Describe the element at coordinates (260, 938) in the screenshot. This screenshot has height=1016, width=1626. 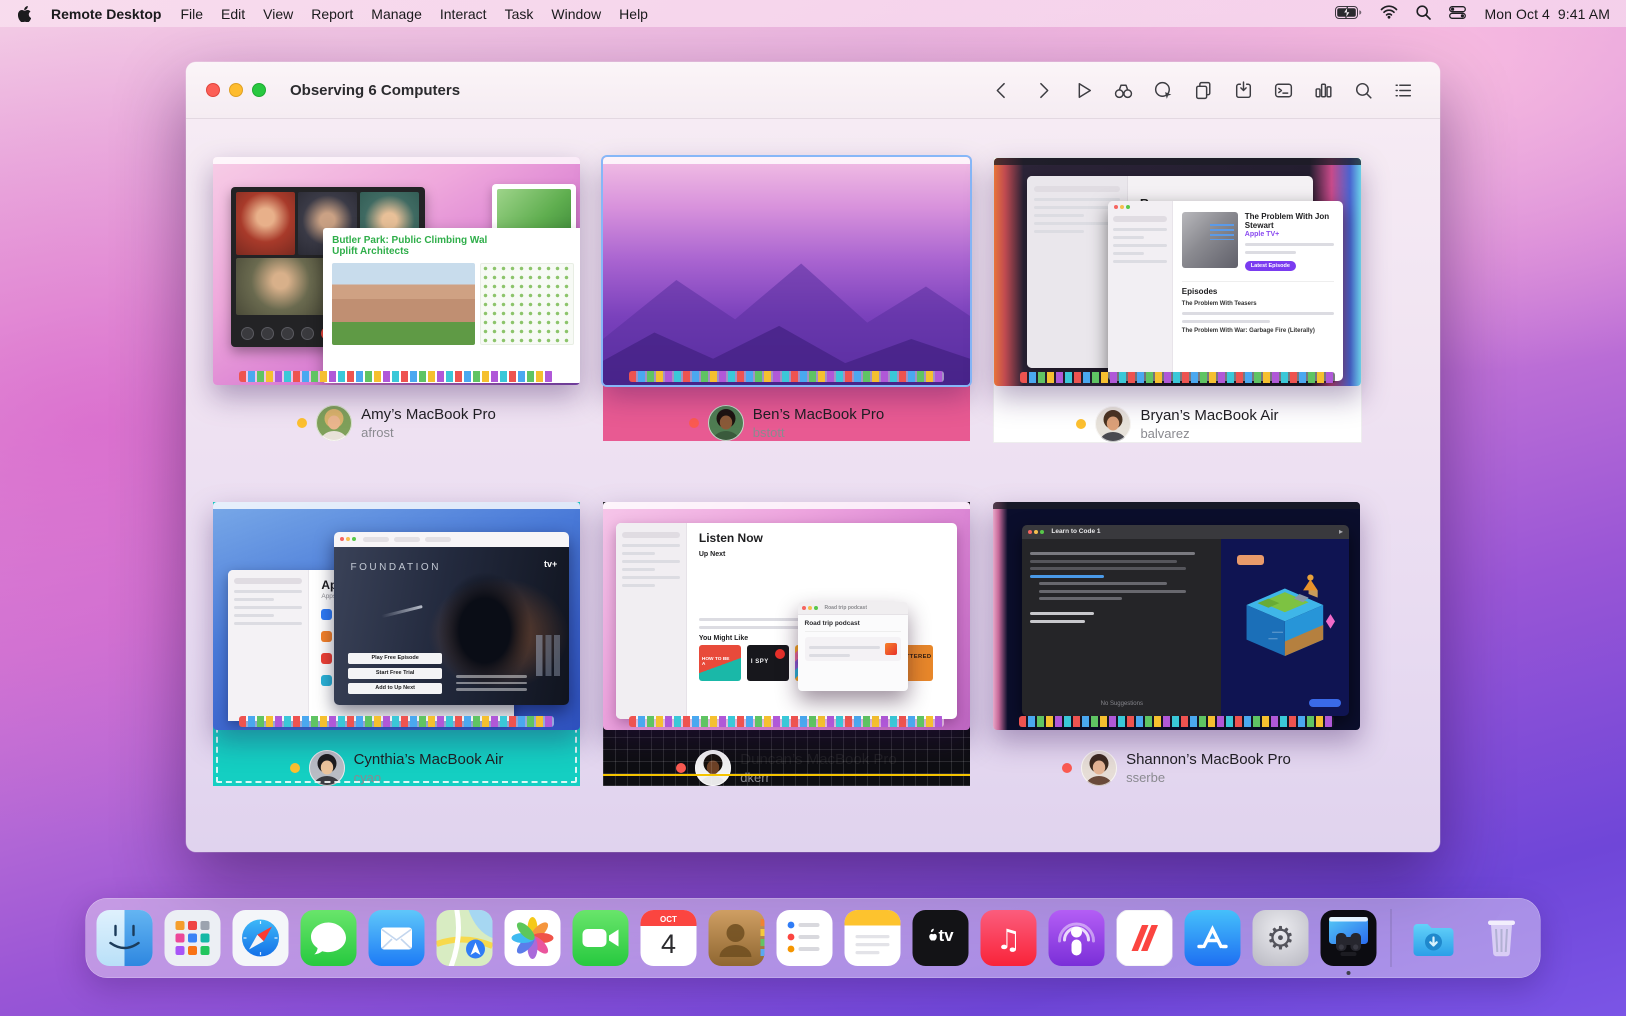
I see `dock-safari-icon` at that location.